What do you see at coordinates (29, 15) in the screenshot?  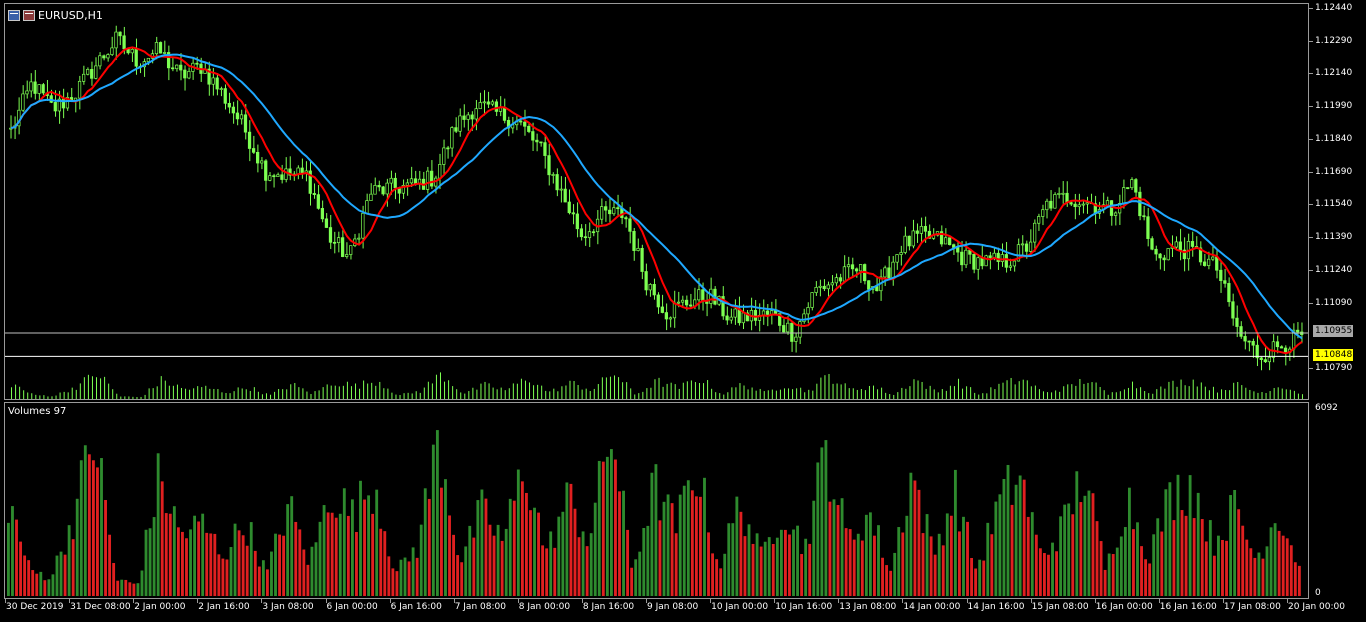 I see `symbol-icon` at bounding box center [29, 15].